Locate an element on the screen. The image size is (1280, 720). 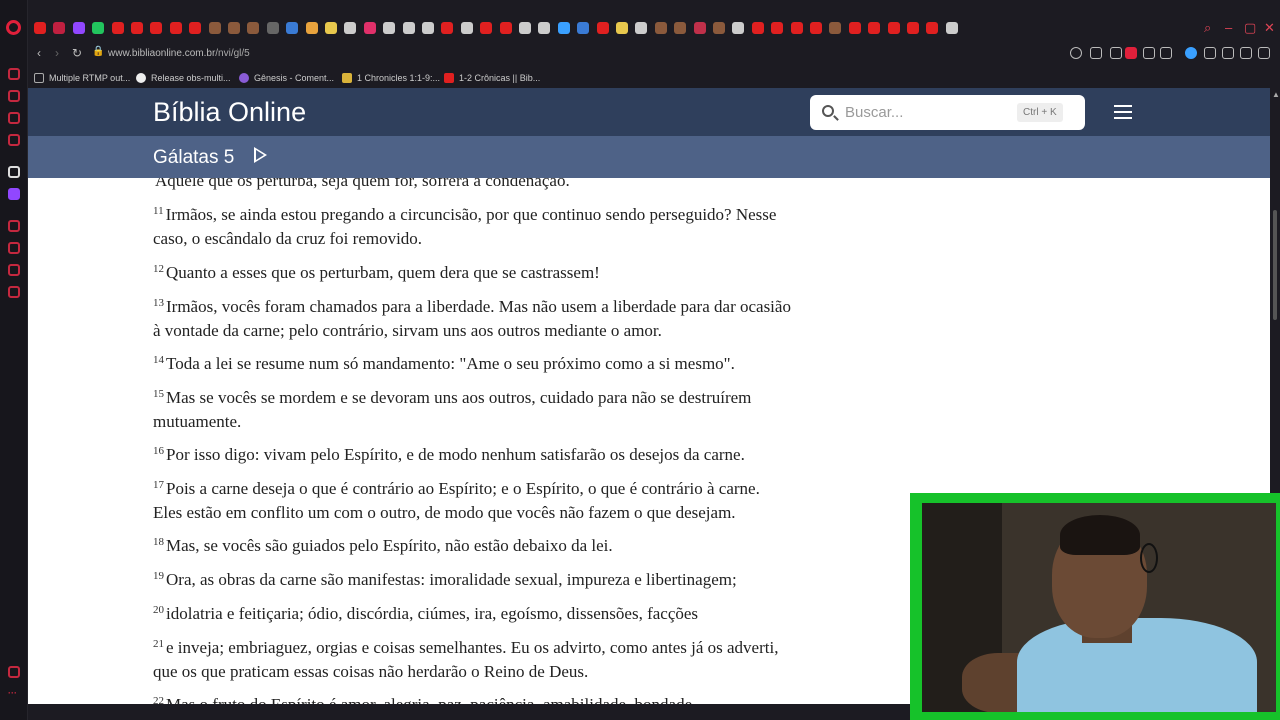
close-window-icon: ✕ is located at coordinates (1269, 28).